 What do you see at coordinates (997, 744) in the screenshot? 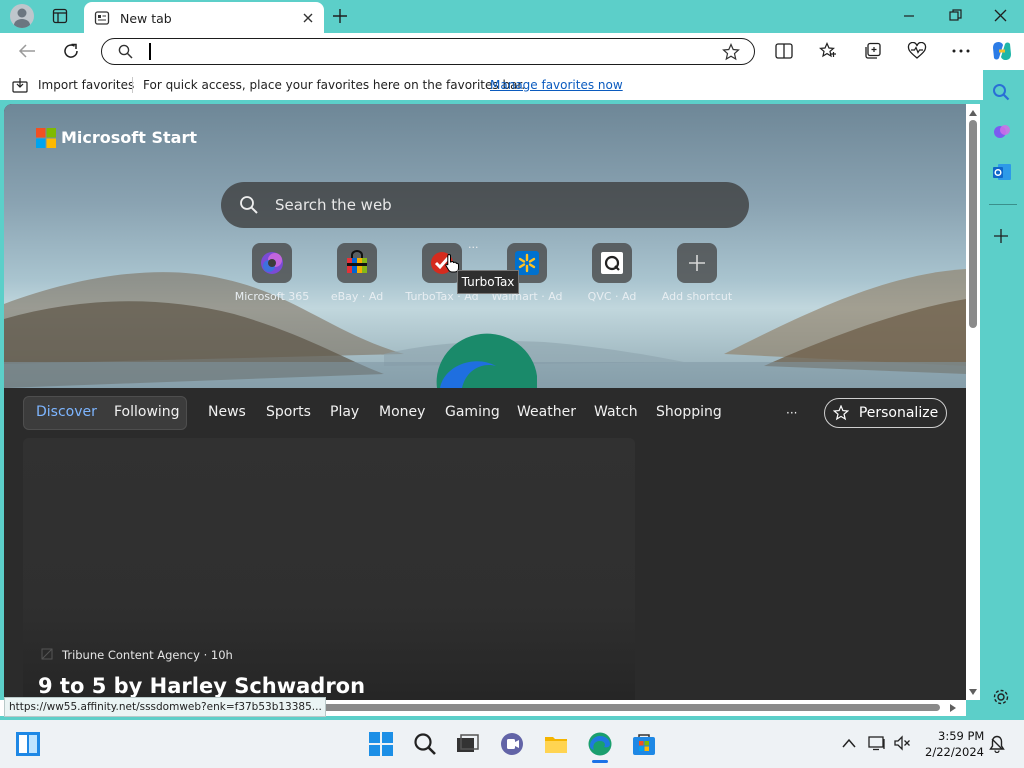
I see `notifications-icon` at bounding box center [997, 744].